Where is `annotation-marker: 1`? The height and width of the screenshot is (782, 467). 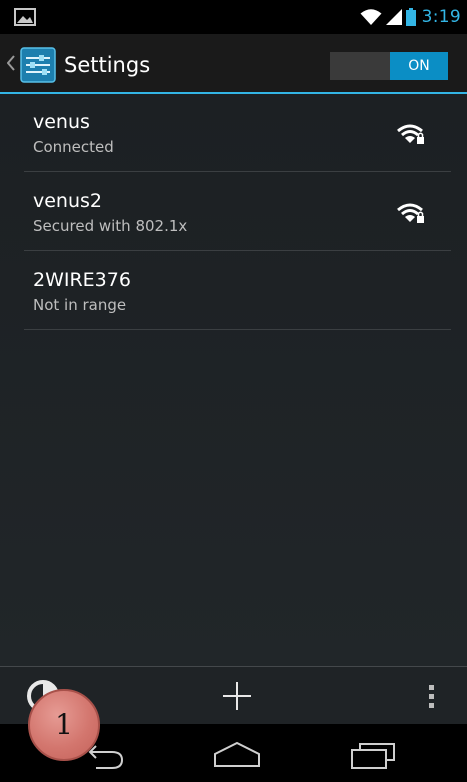
annotation-marker: 1 is located at coordinates (64, 725).